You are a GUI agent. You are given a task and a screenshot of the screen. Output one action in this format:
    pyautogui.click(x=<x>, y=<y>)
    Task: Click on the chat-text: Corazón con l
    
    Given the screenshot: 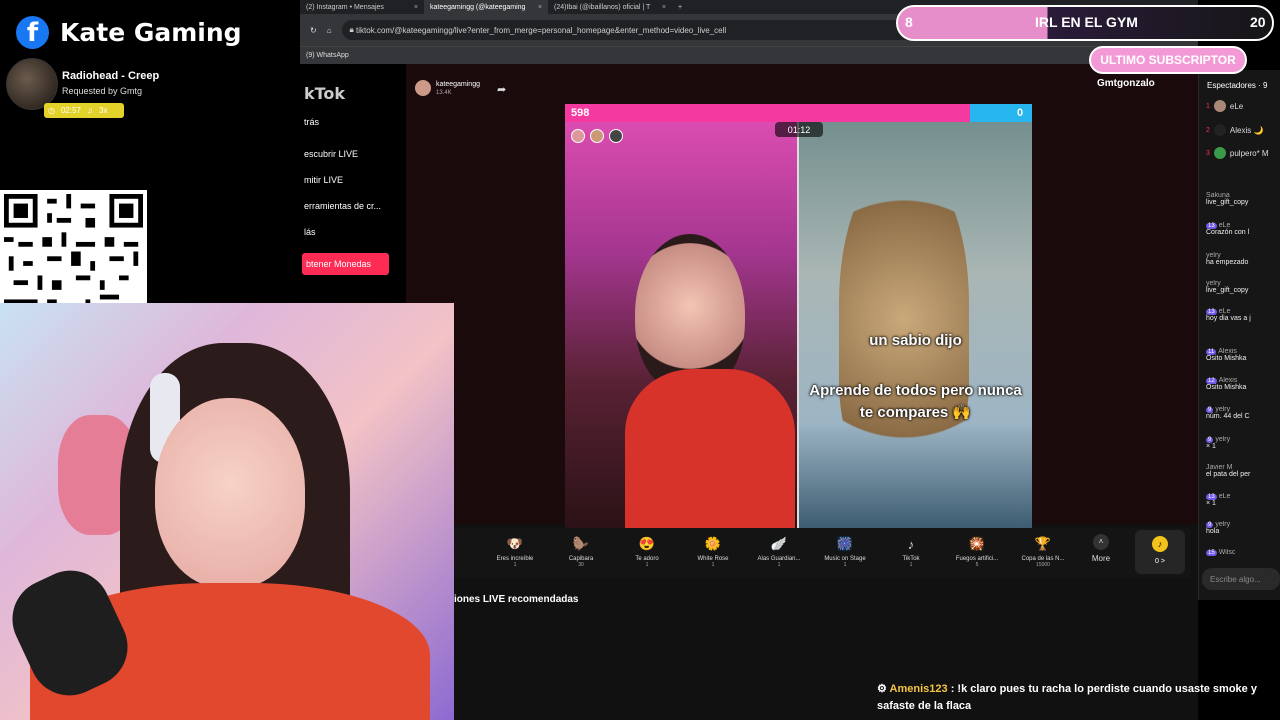 What is the action you would take?
    pyautogui.click(x=1228, y=232)
    